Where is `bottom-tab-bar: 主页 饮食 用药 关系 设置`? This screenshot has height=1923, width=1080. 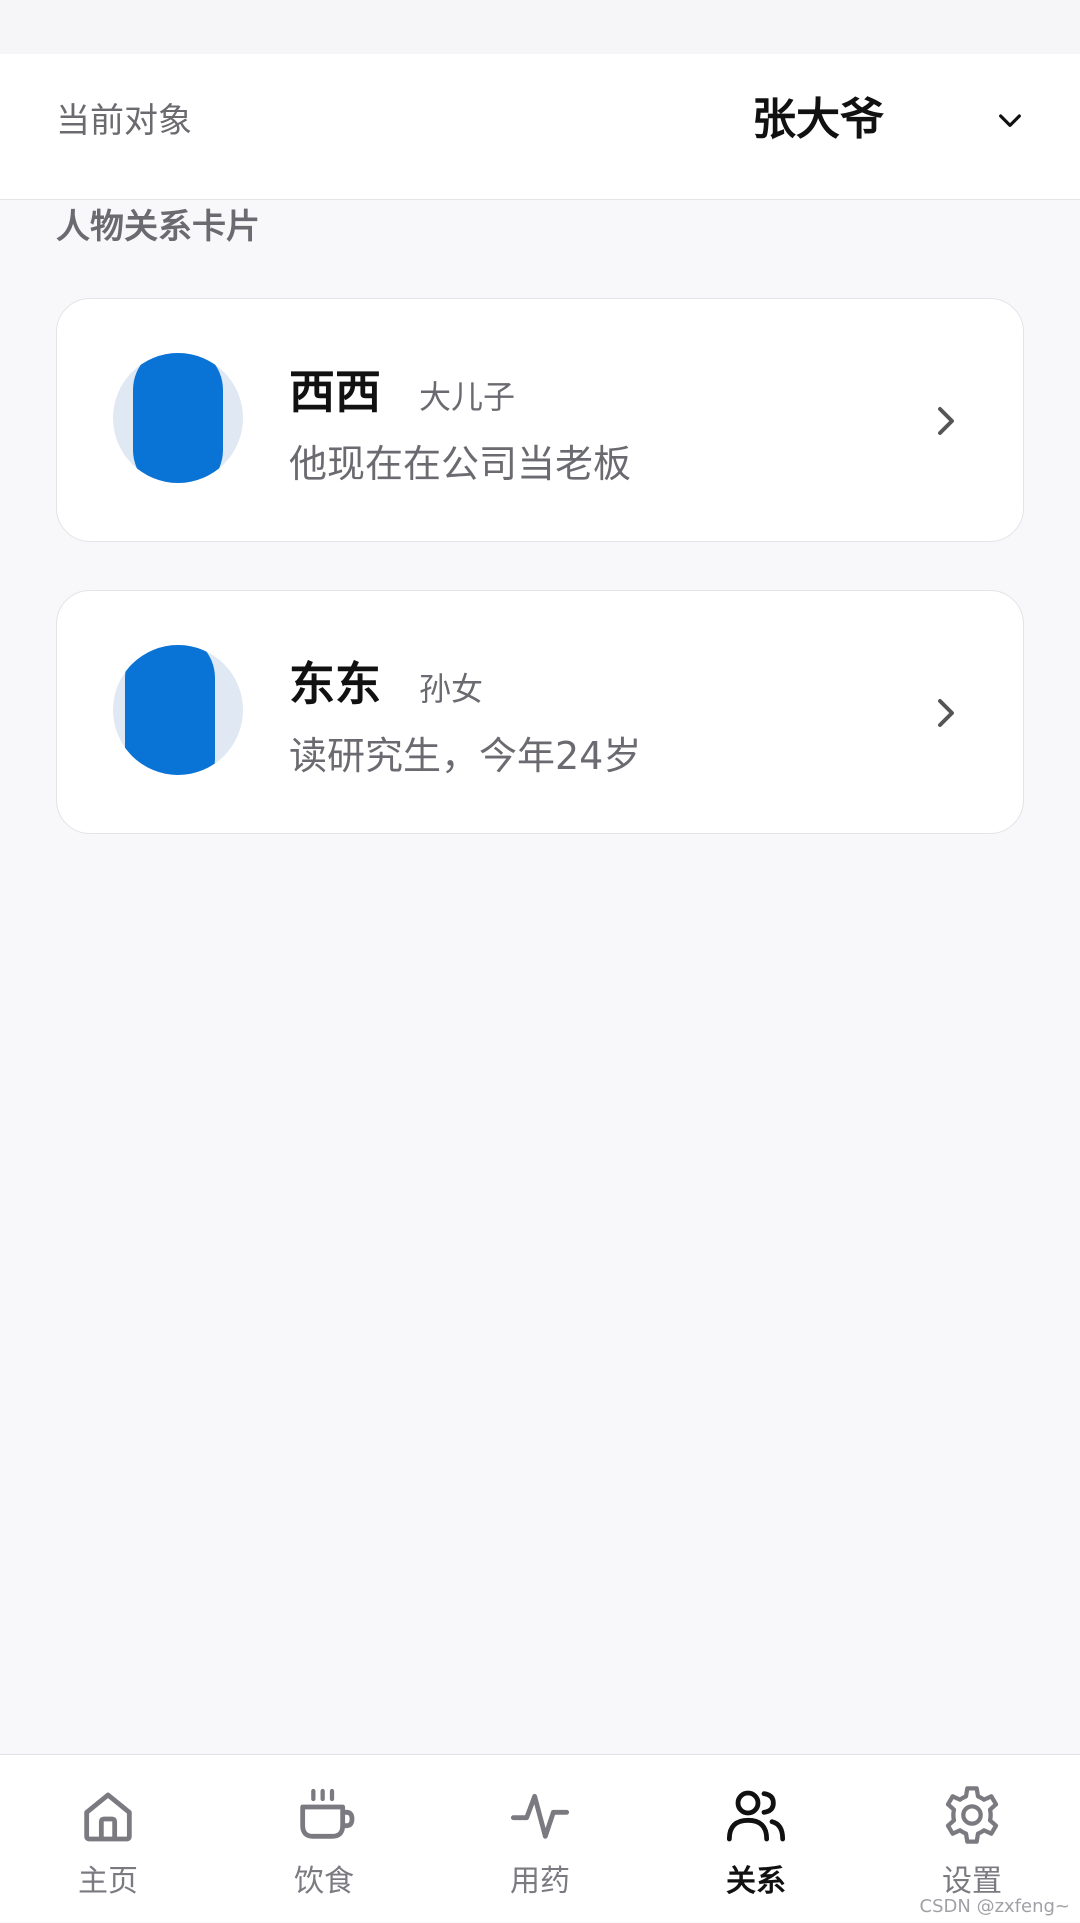 bottom-tab-bar: 主页 饮食 用药 关系 设置 is located at coordinates (540, 1838).